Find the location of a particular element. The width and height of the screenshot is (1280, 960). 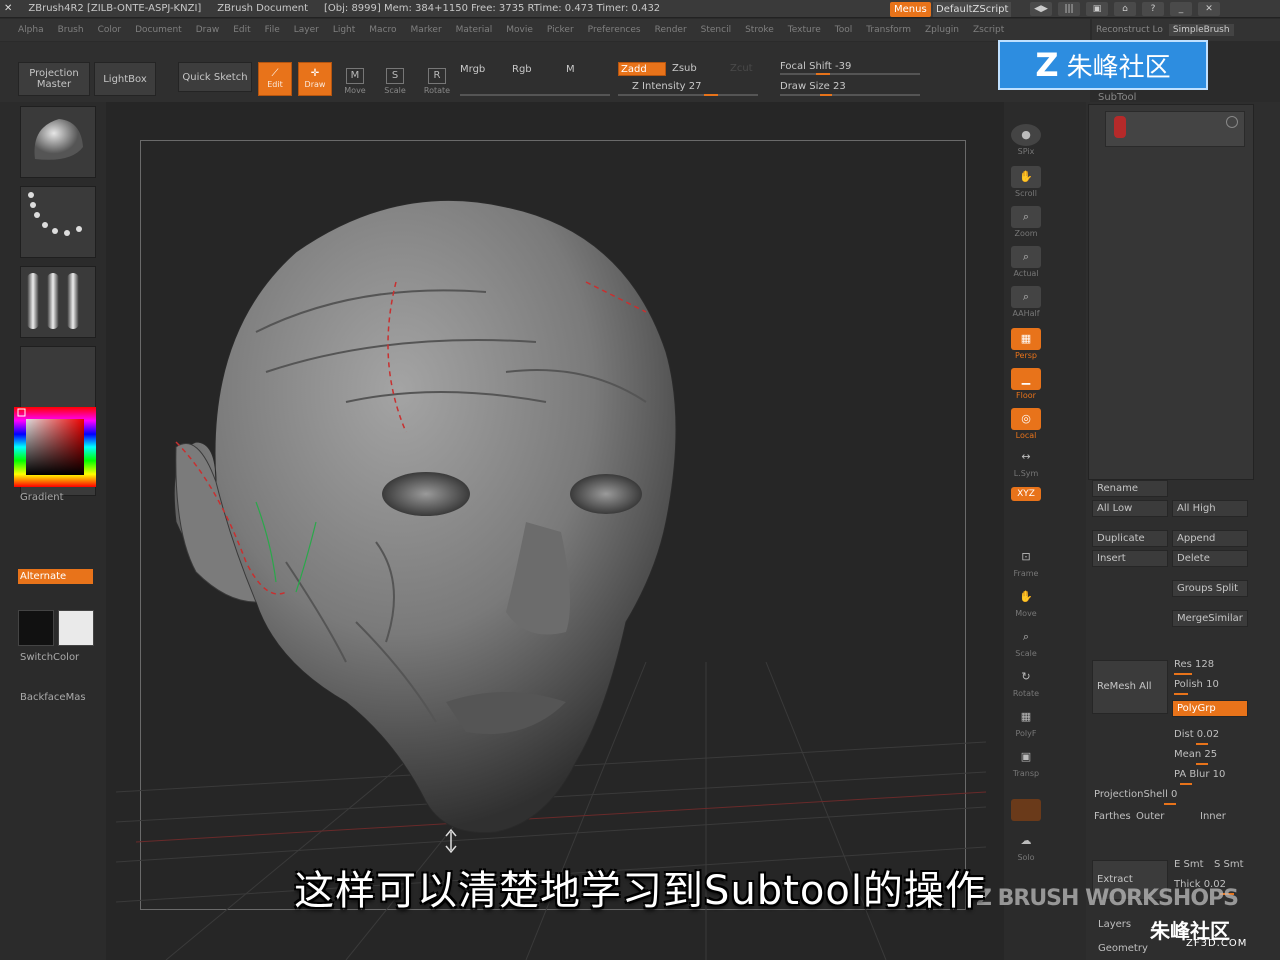

menu-item: Alpha is located at coordinates (31, 30).